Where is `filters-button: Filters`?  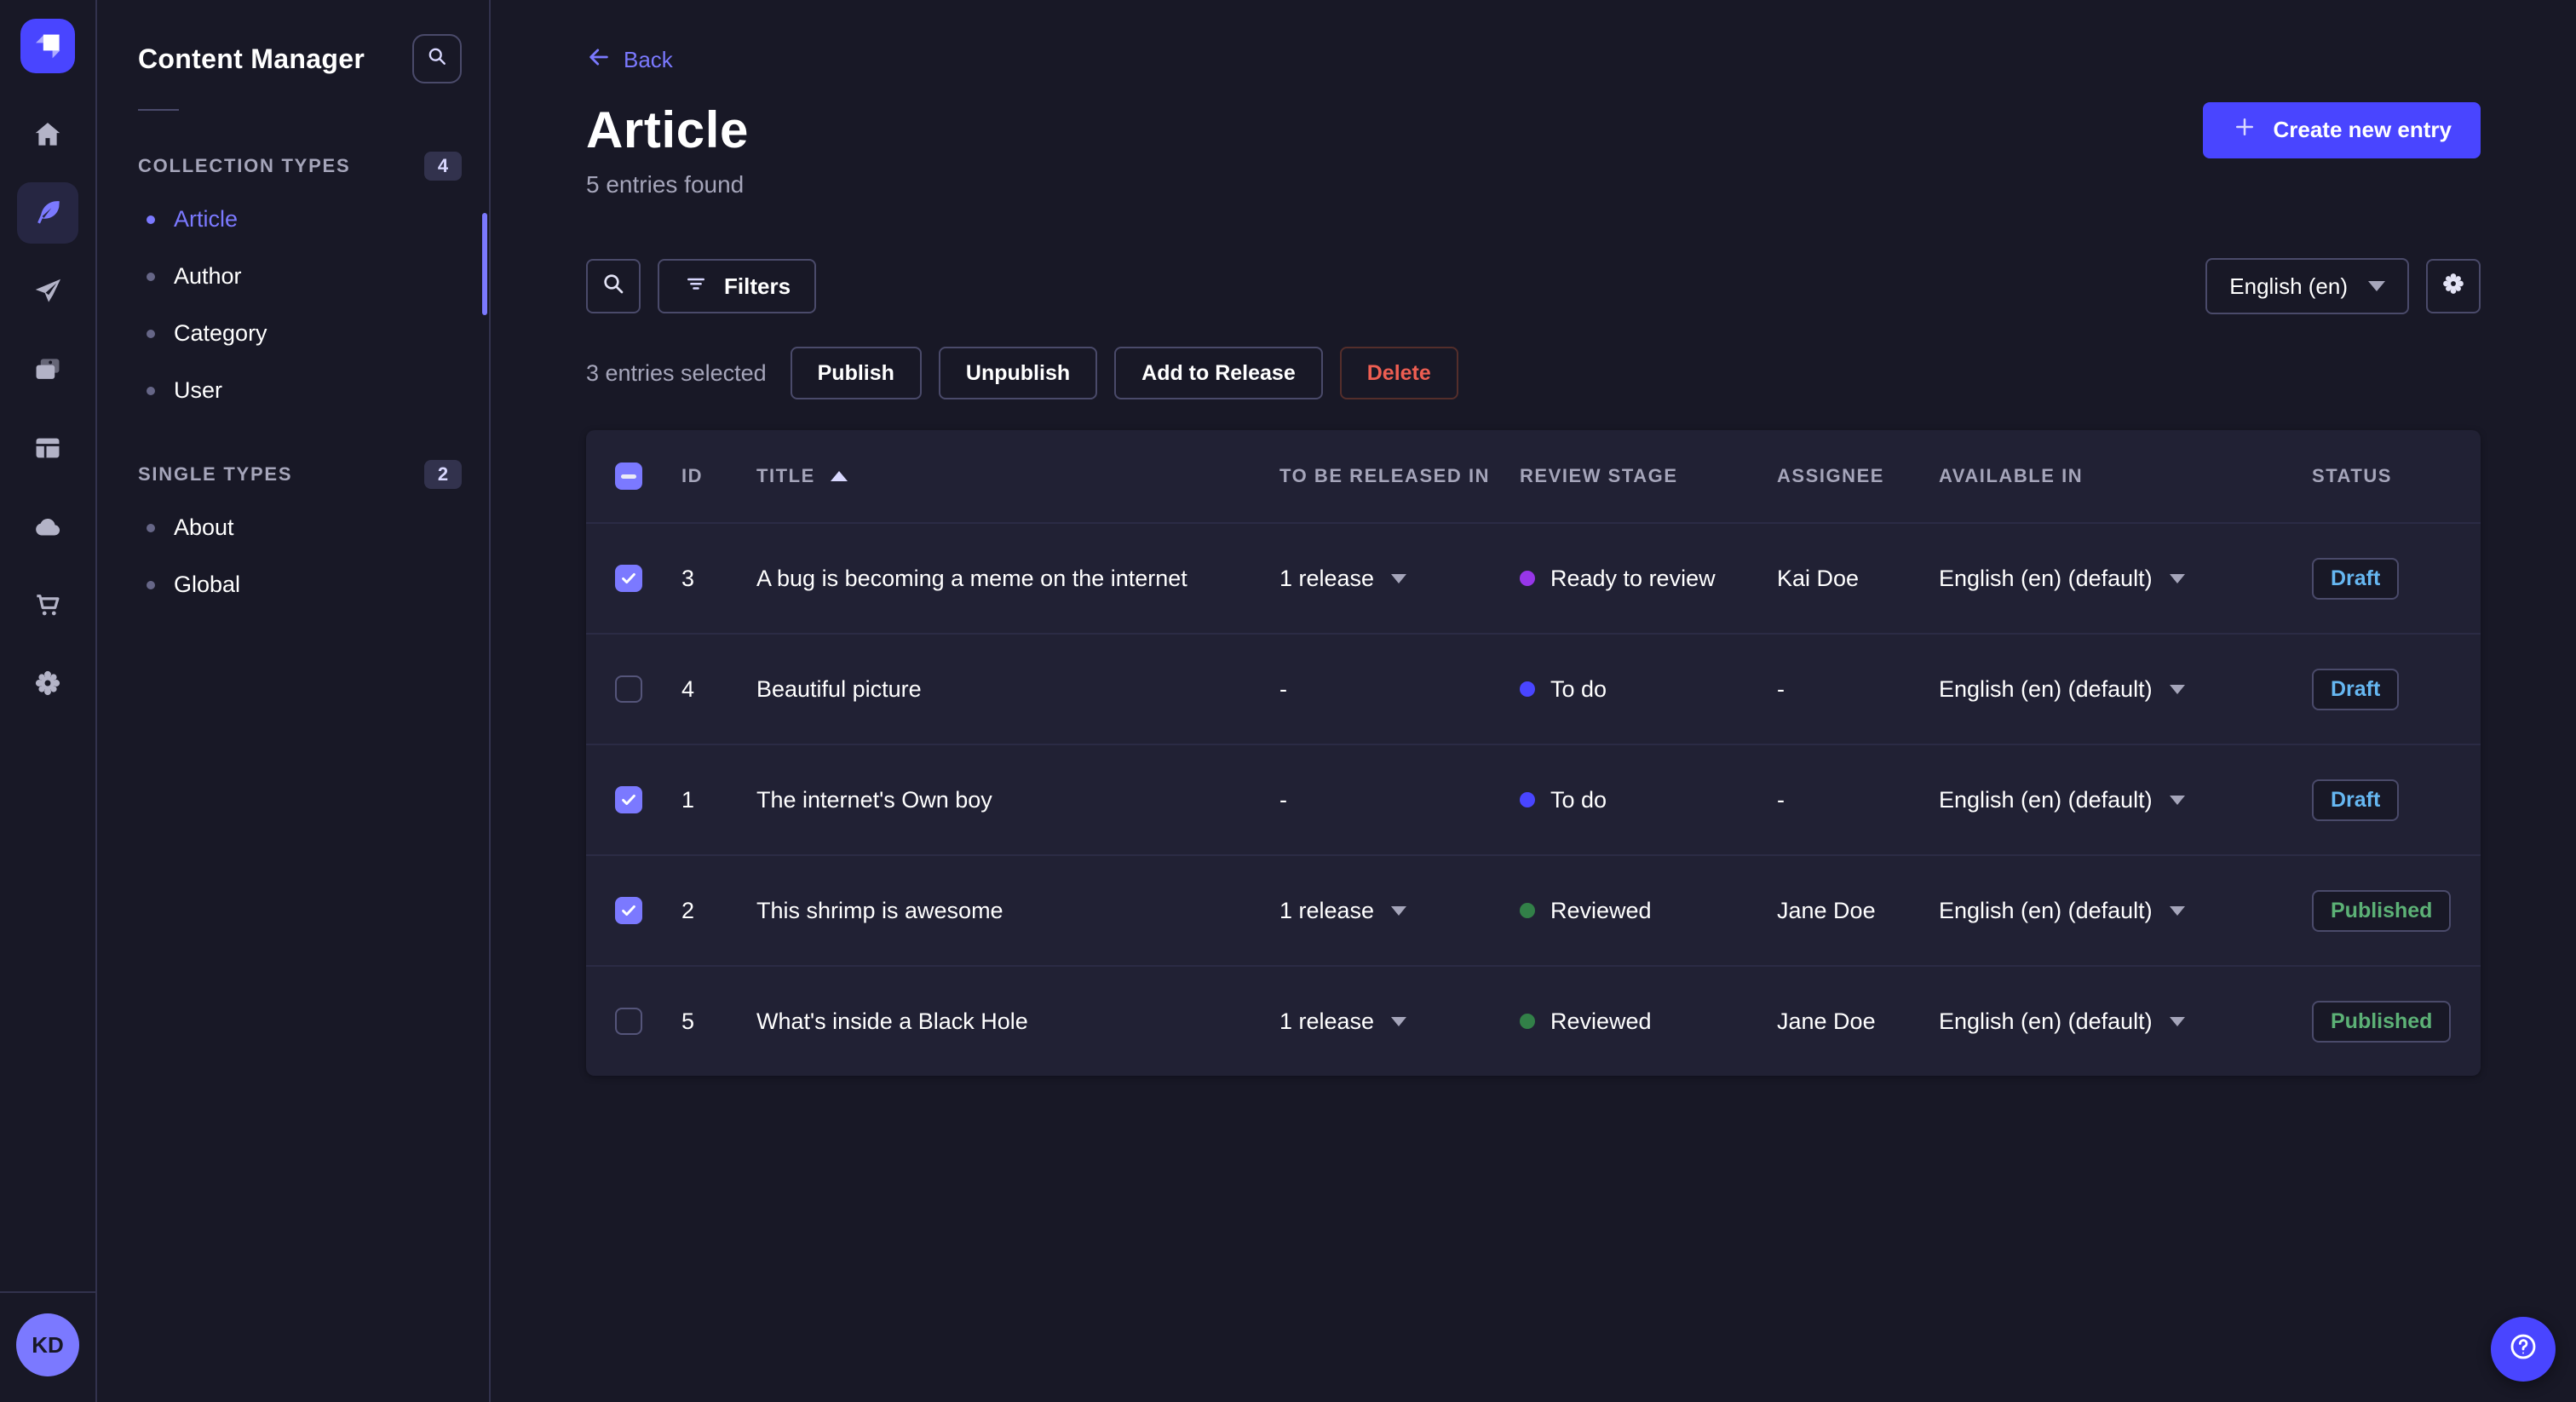 filters-button: Filters is located at coordinates (738, 286).